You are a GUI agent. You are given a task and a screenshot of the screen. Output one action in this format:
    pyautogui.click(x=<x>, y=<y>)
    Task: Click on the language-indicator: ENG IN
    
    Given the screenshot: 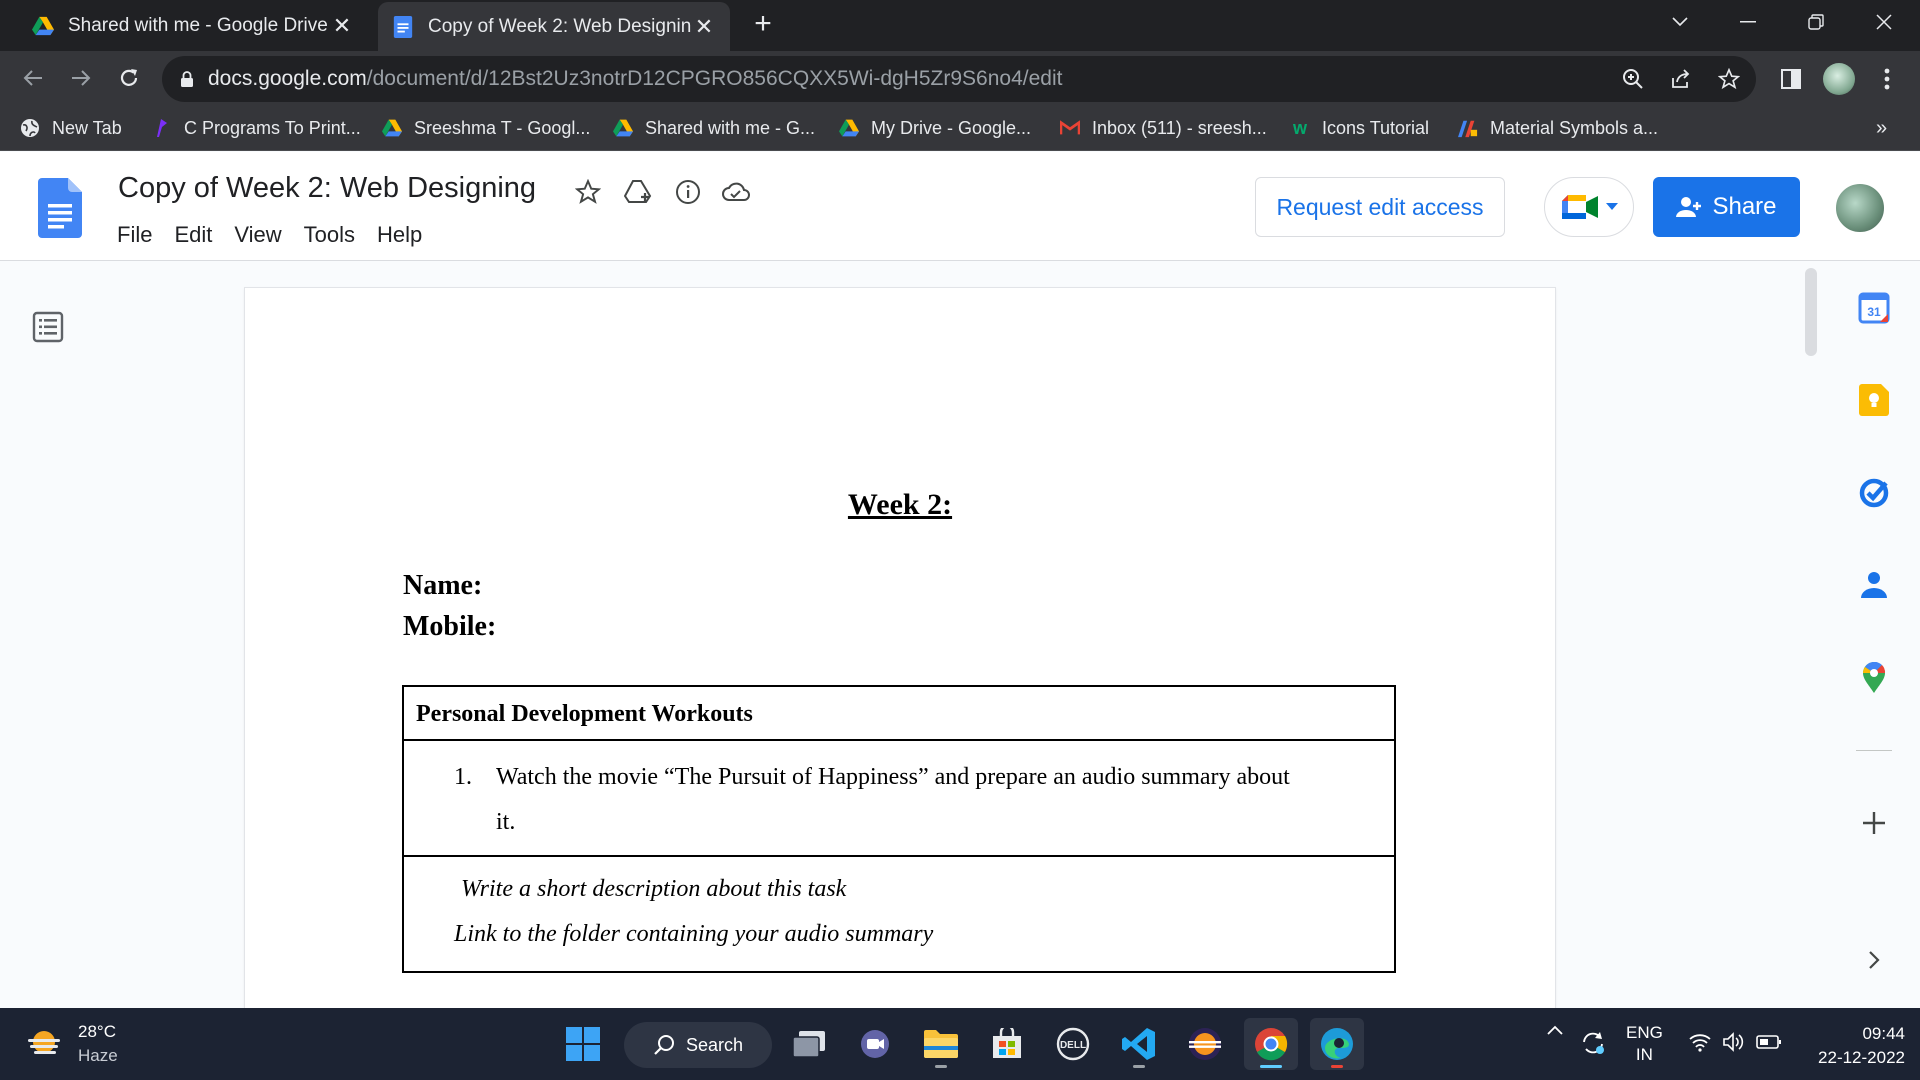 What is the action you would take?
    pyautogui.click(x=1644, y=1044)
    